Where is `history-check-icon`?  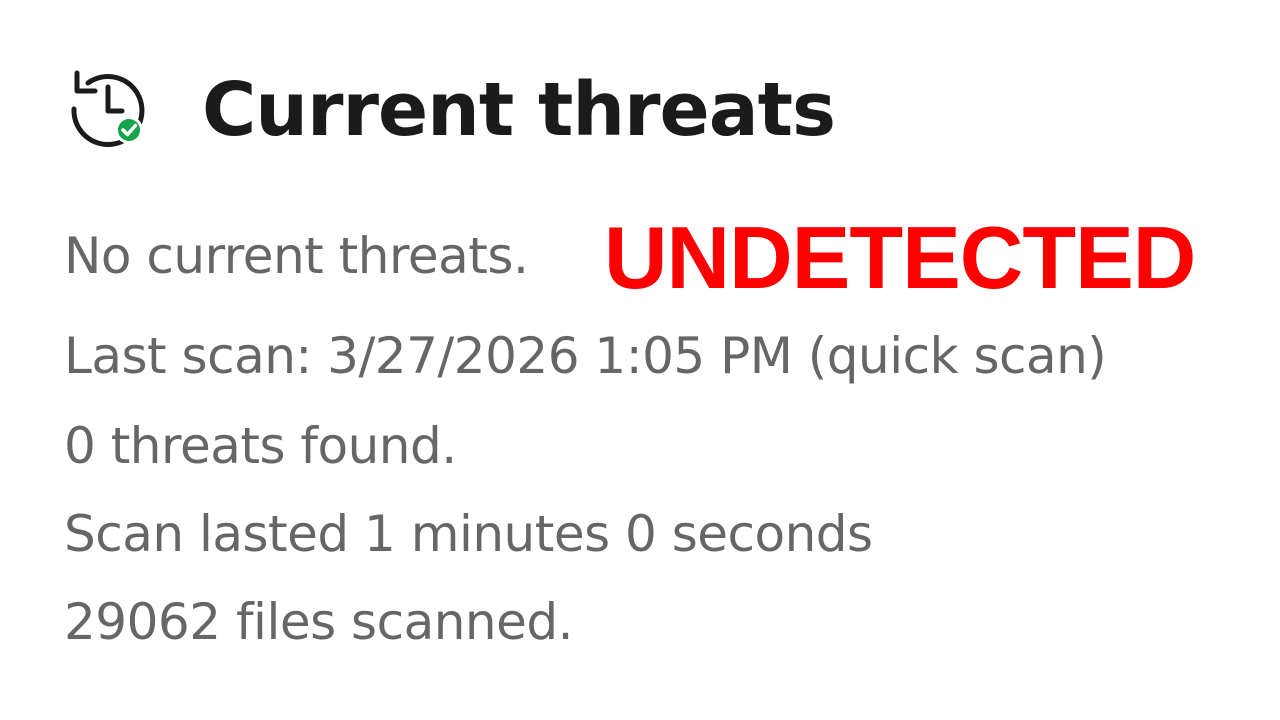 history-check-icon is located at coordinates (108, 107).